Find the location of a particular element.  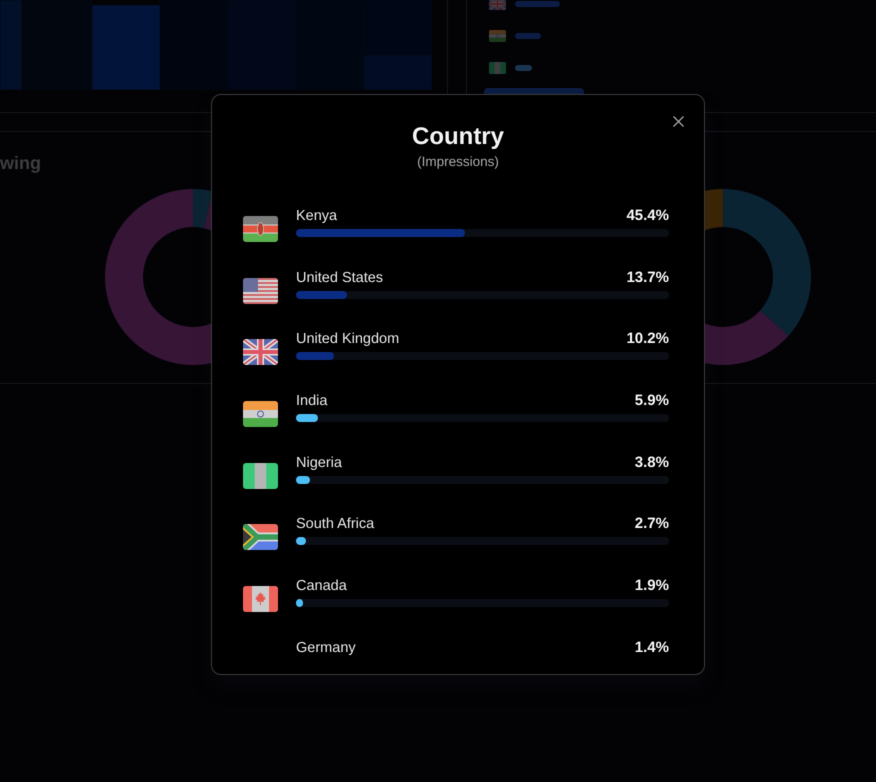

heatmap-cell is located at coordinates (398, 72).